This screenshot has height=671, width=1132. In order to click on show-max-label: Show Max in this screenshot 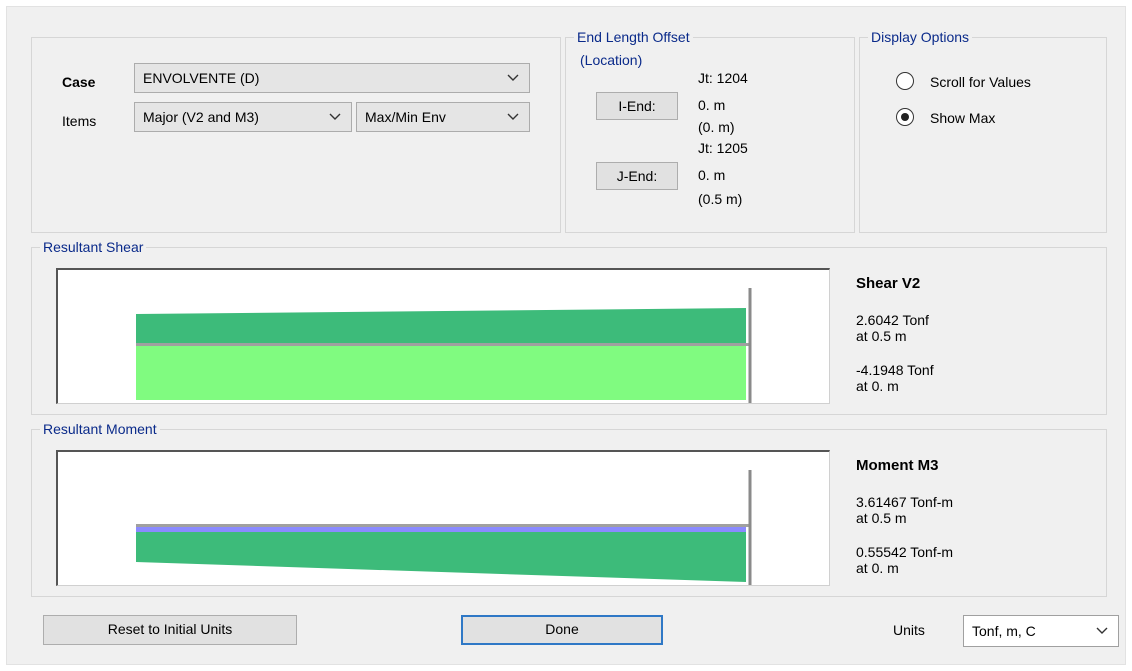, I will do `click(962, 118)`.